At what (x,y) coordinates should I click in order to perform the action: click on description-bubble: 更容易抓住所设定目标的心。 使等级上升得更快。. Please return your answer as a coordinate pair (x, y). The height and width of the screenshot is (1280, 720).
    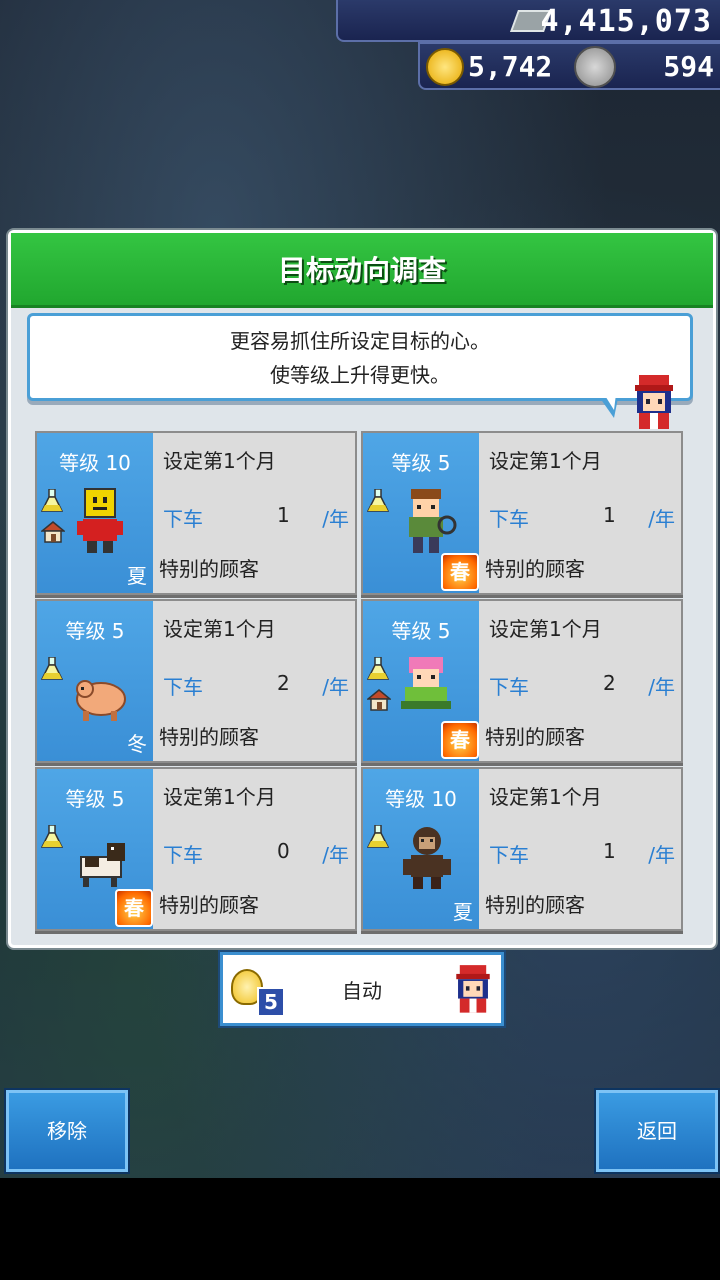
    Looking at the image, I should click on (360, 365).